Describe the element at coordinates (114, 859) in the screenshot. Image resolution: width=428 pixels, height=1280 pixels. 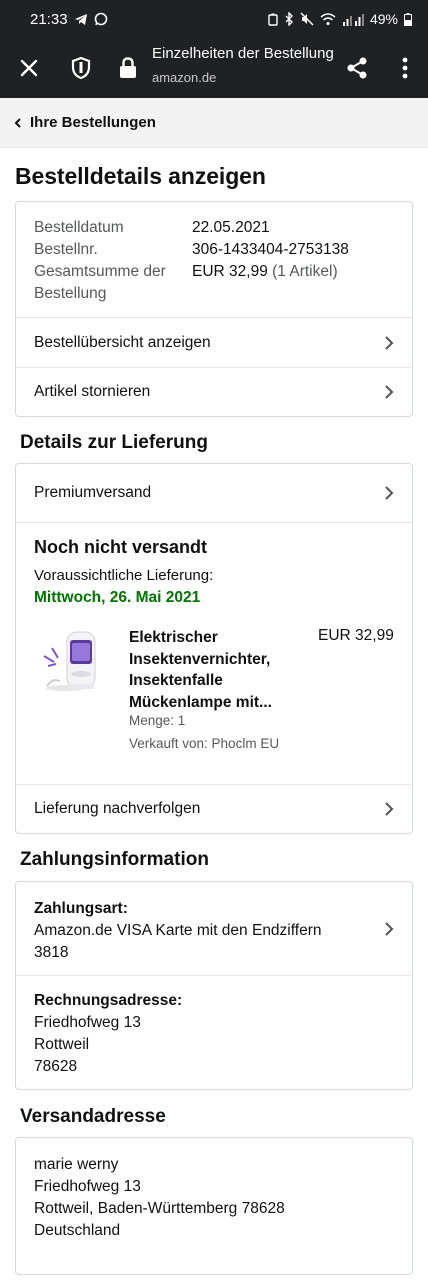
I see `payment-heading: Zahlungsinformation` at that location.